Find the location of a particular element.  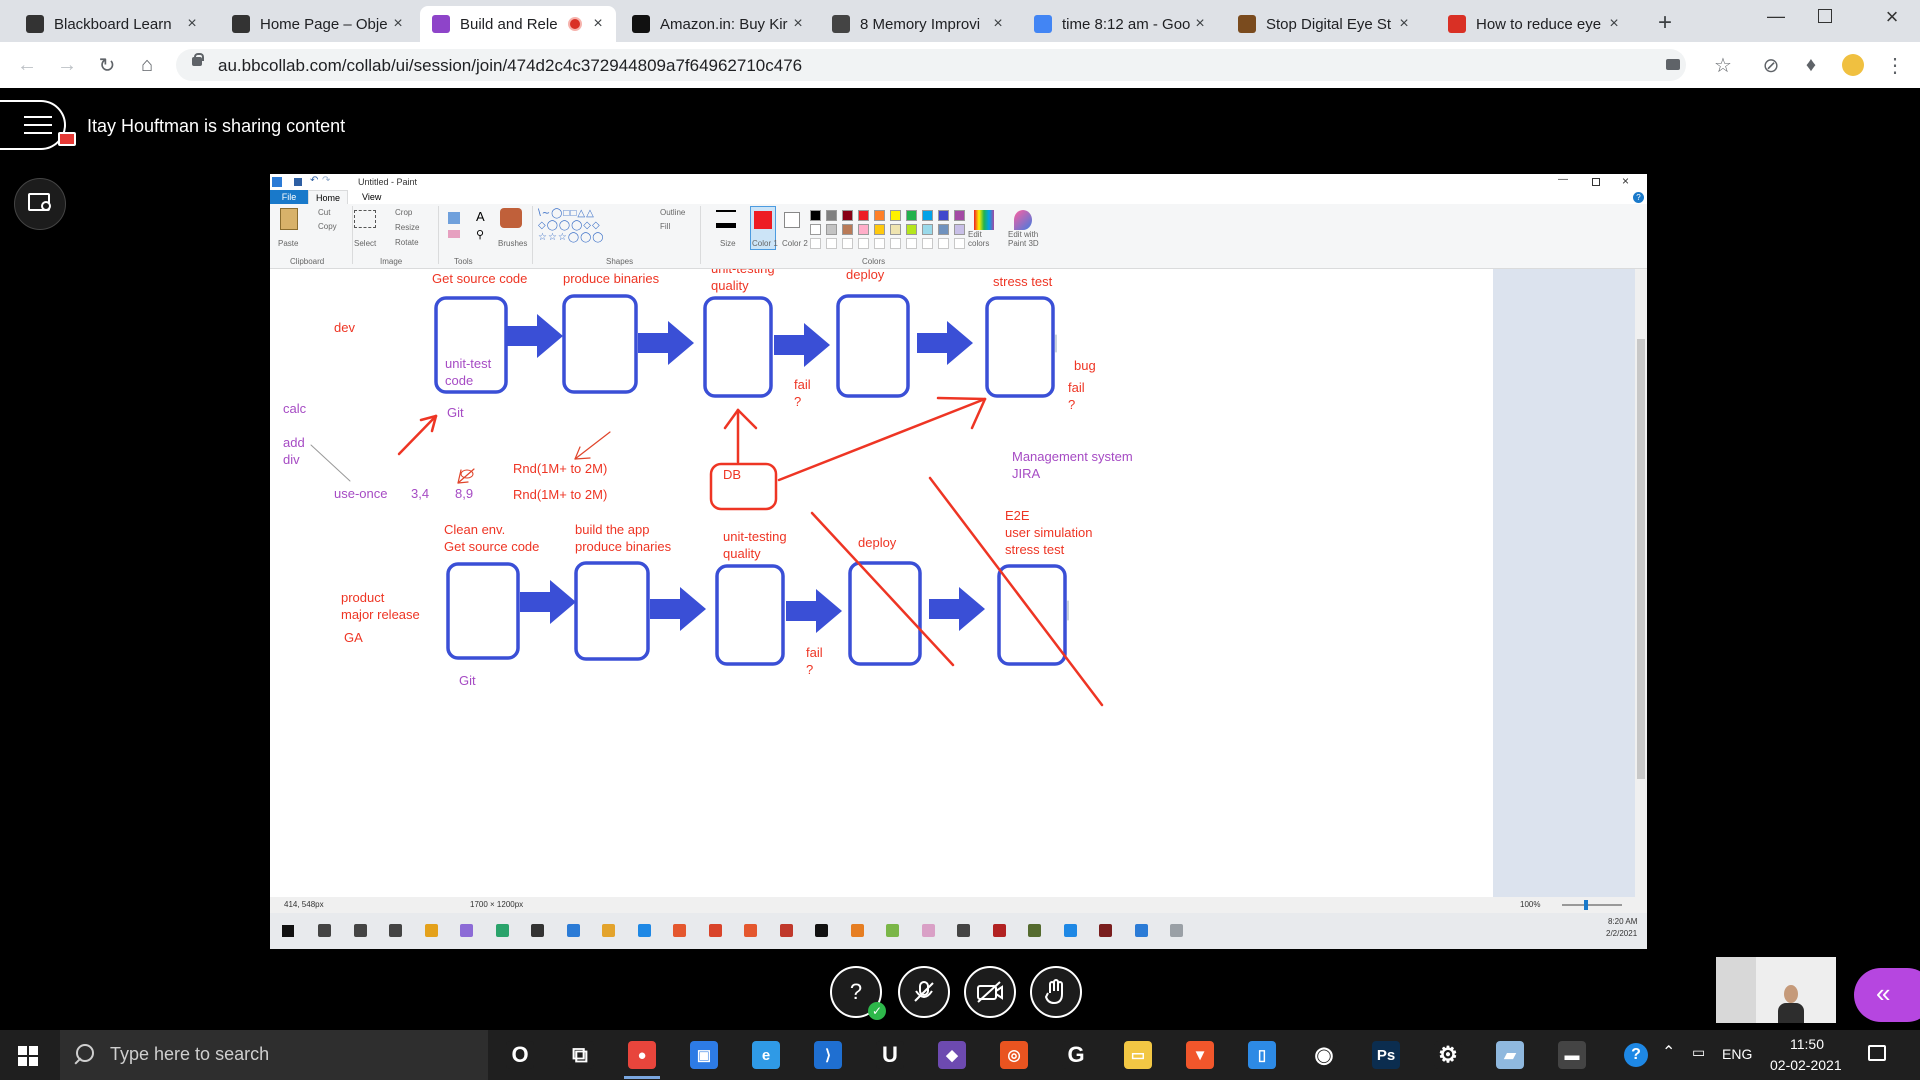

cortana-icon: O is located at coordinates (520, 1055).